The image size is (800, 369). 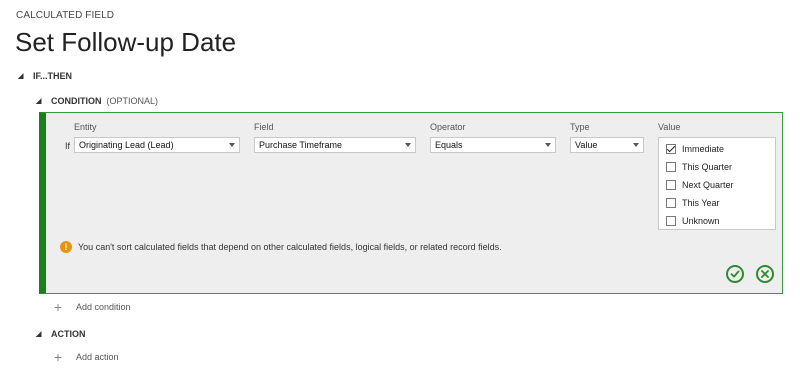 I want to click on field-column-label: Field, so click(x=264, y=127).